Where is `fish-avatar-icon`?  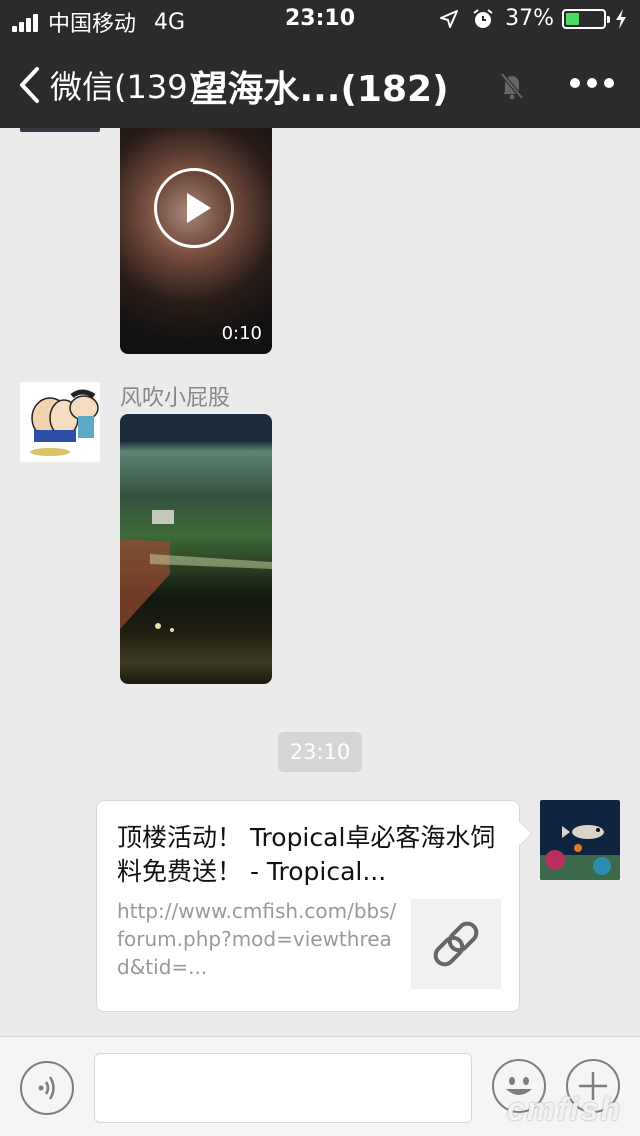 fish-avatar-icon is located at coordinates (580, 840).